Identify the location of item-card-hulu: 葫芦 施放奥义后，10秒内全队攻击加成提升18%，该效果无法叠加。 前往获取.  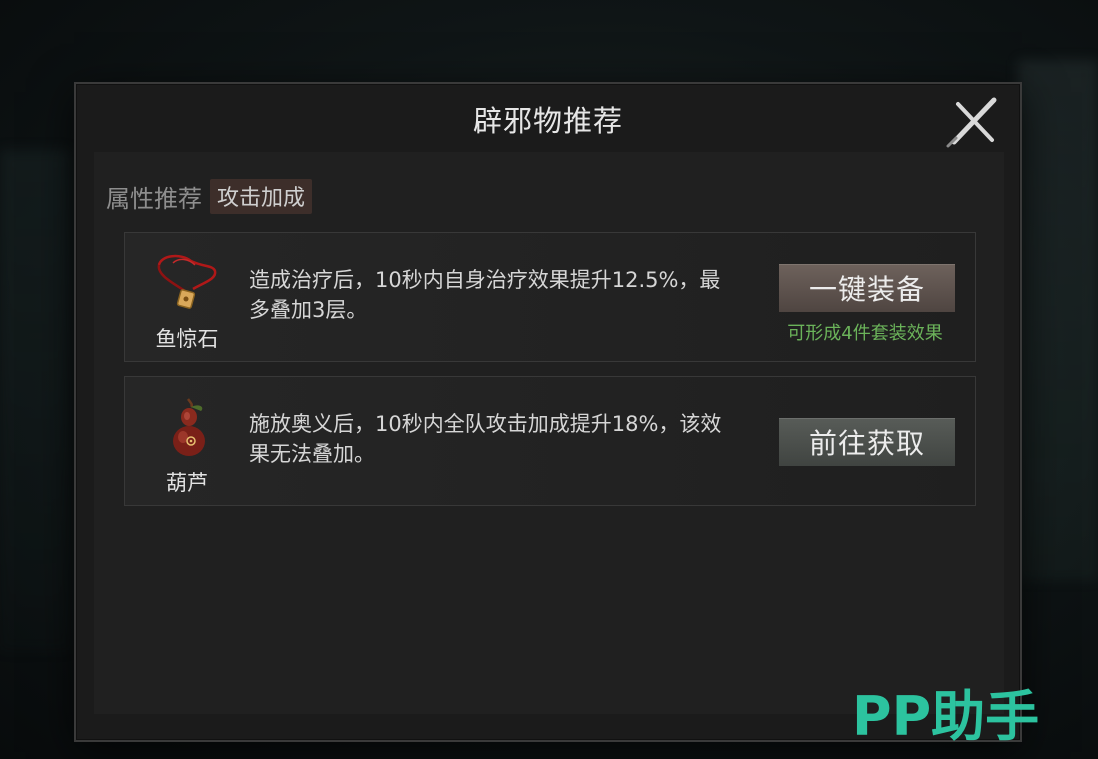
(550, 441).